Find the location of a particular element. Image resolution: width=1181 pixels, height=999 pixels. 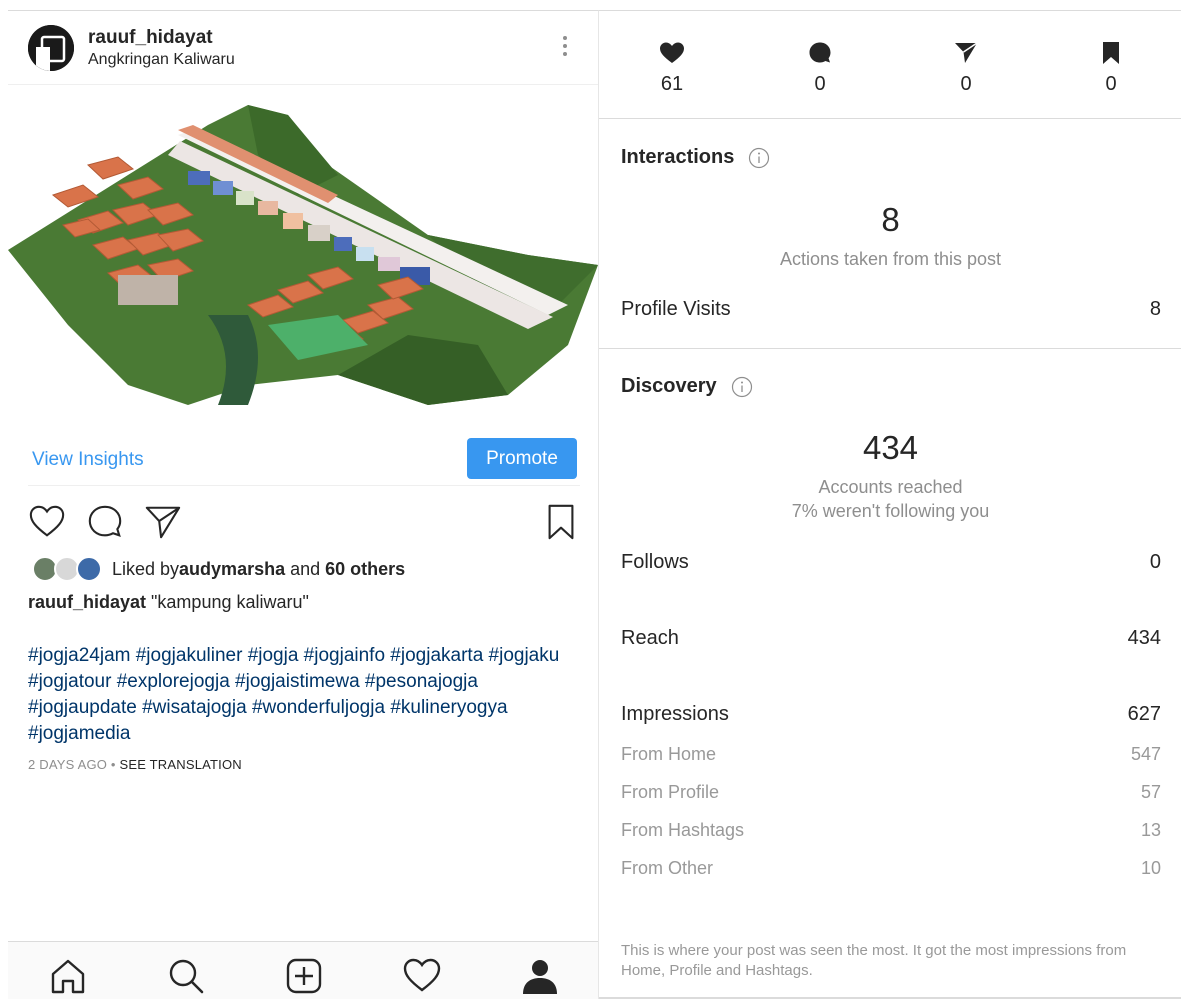

from-hashtags-label: From Hashtags is located at coordinates (683, 830).